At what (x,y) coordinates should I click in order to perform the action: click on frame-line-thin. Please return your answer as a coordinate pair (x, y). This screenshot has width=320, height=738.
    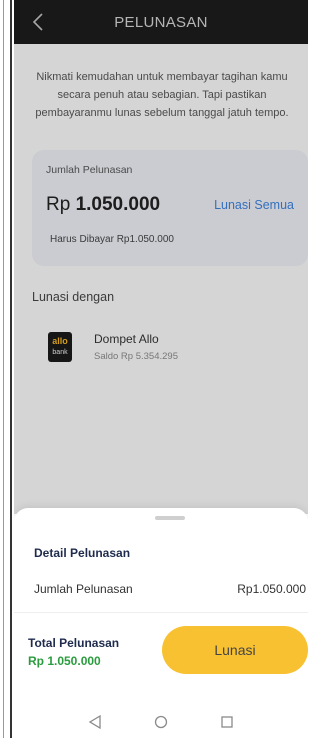
    Looking at the image, I should click on (3, 369).